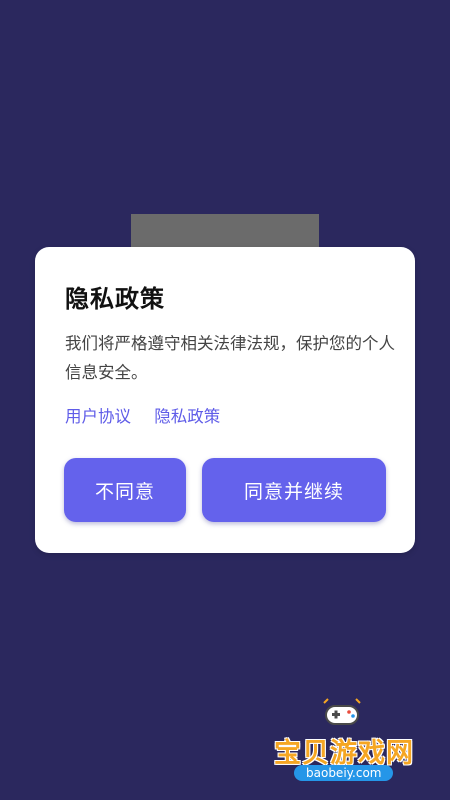  I want to click on site-watermark: 宝贝游戏网 baobeiy.com, so click(357, 745).